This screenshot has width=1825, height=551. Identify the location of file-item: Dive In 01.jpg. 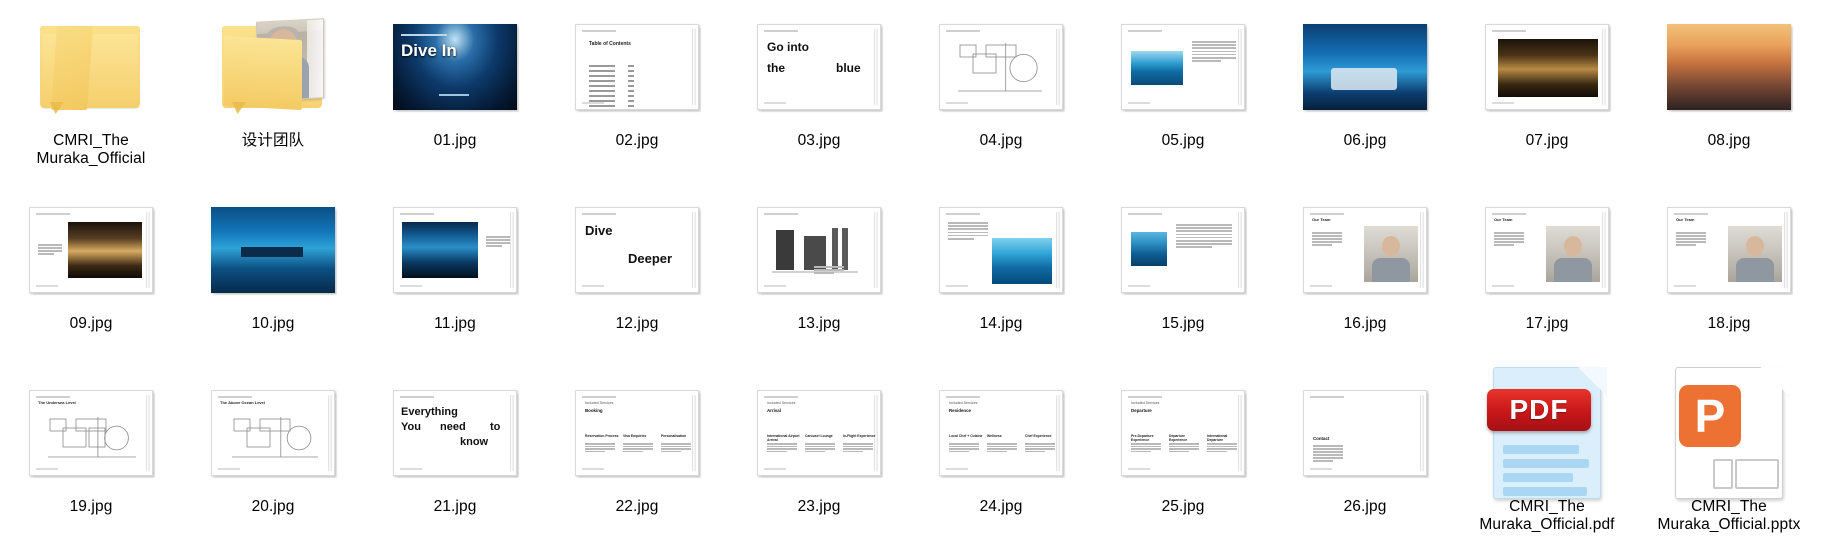
(455, 91).